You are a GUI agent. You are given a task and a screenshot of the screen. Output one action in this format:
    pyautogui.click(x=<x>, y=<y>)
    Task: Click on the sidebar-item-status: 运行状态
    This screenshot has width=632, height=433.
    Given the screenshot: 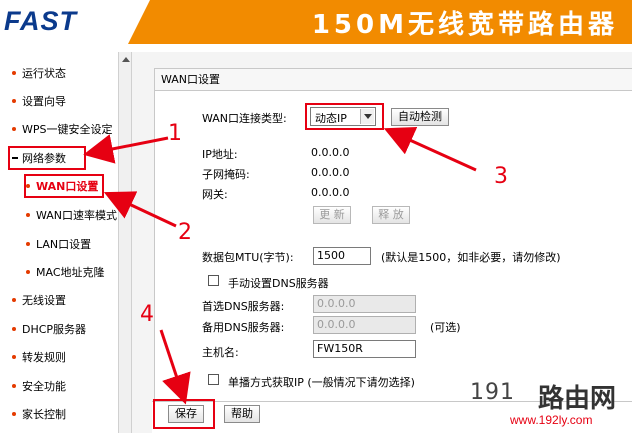 What is the action you would take?
    pyautogui.click(x=39, y=74)
    